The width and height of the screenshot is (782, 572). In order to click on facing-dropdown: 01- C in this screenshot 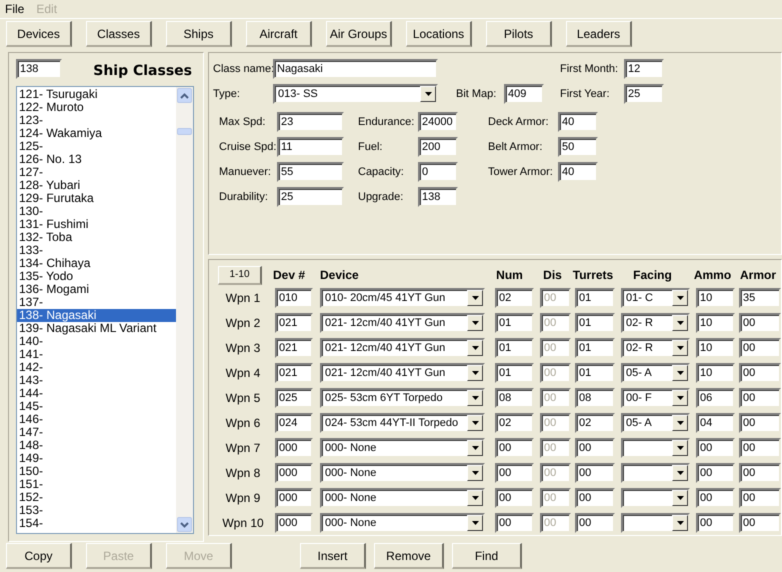, I will do `click(655, 298)`.